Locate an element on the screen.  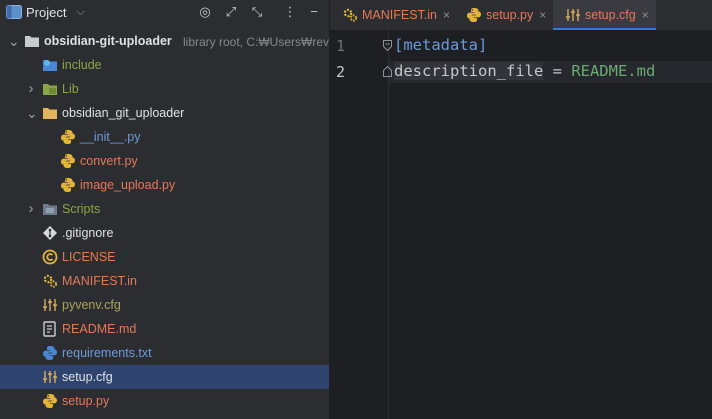
tree-item-obsidian-git-uploader: ⌄ obsidian_git_uploader is located at coordinates (164, 113).